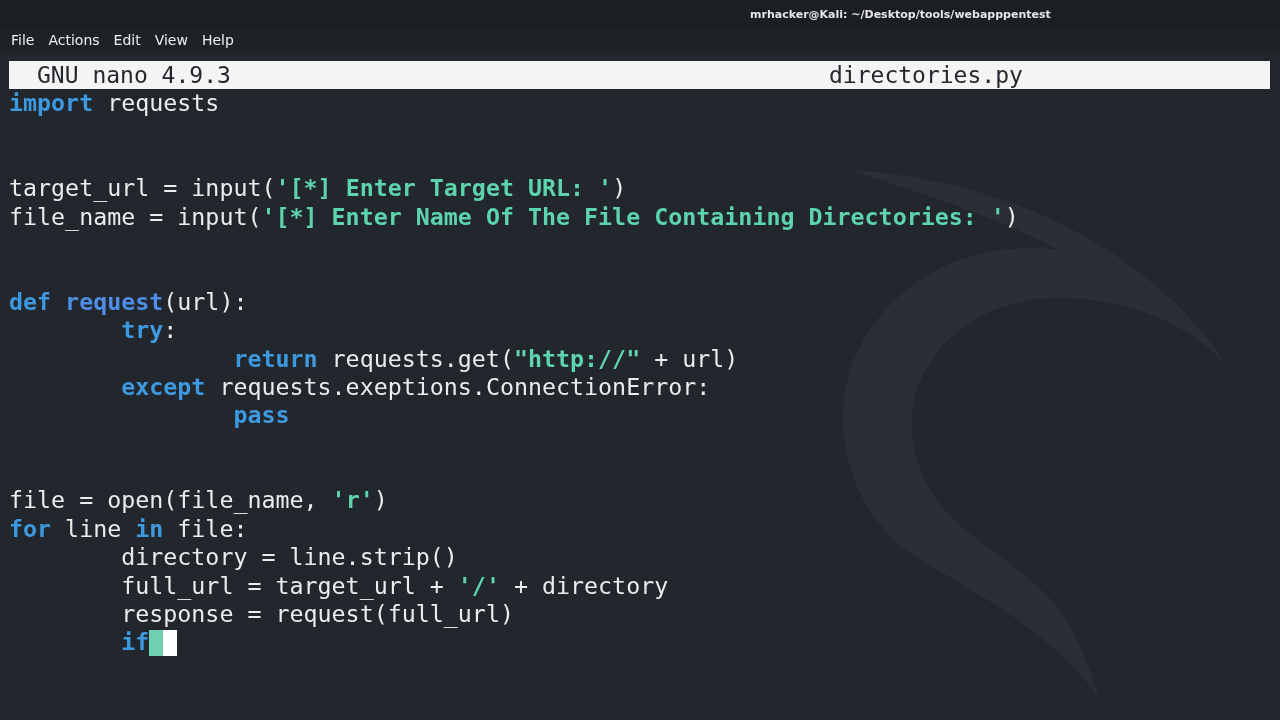  I want to click on code-line: target_url = input('[*] Enter Target URL: '), so click(318, 188).